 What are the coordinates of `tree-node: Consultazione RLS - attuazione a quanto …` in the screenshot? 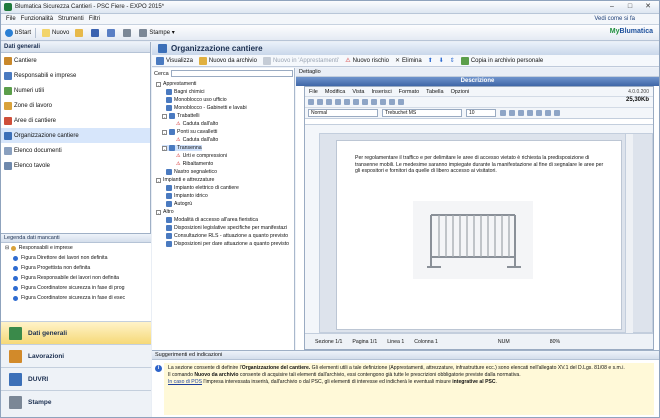 It's located at (227, 236).